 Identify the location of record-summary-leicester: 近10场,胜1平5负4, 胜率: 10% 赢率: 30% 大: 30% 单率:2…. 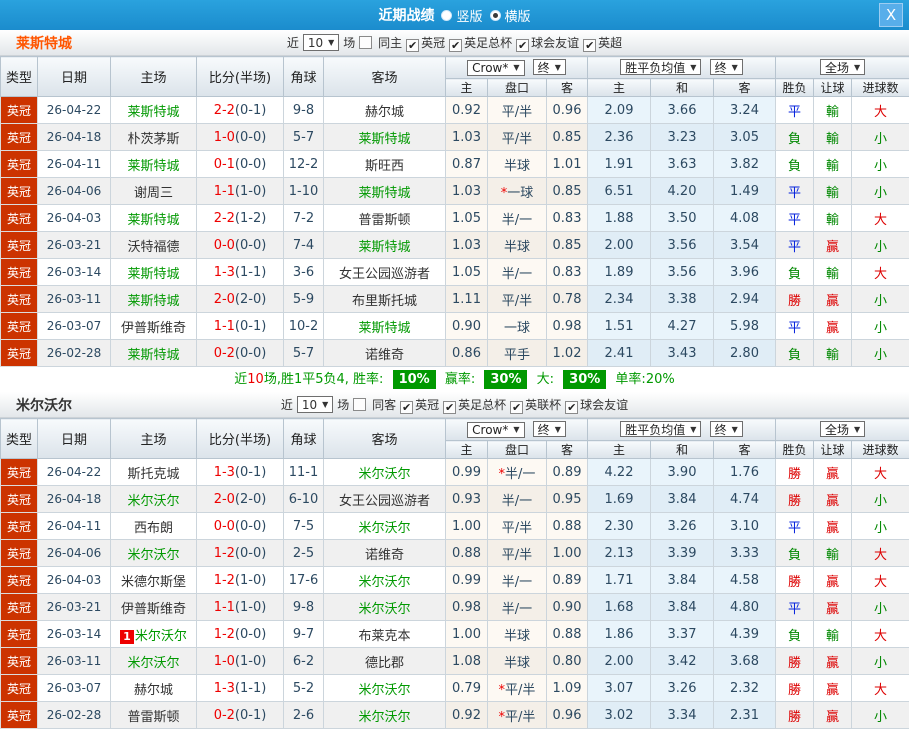
(454, 379).